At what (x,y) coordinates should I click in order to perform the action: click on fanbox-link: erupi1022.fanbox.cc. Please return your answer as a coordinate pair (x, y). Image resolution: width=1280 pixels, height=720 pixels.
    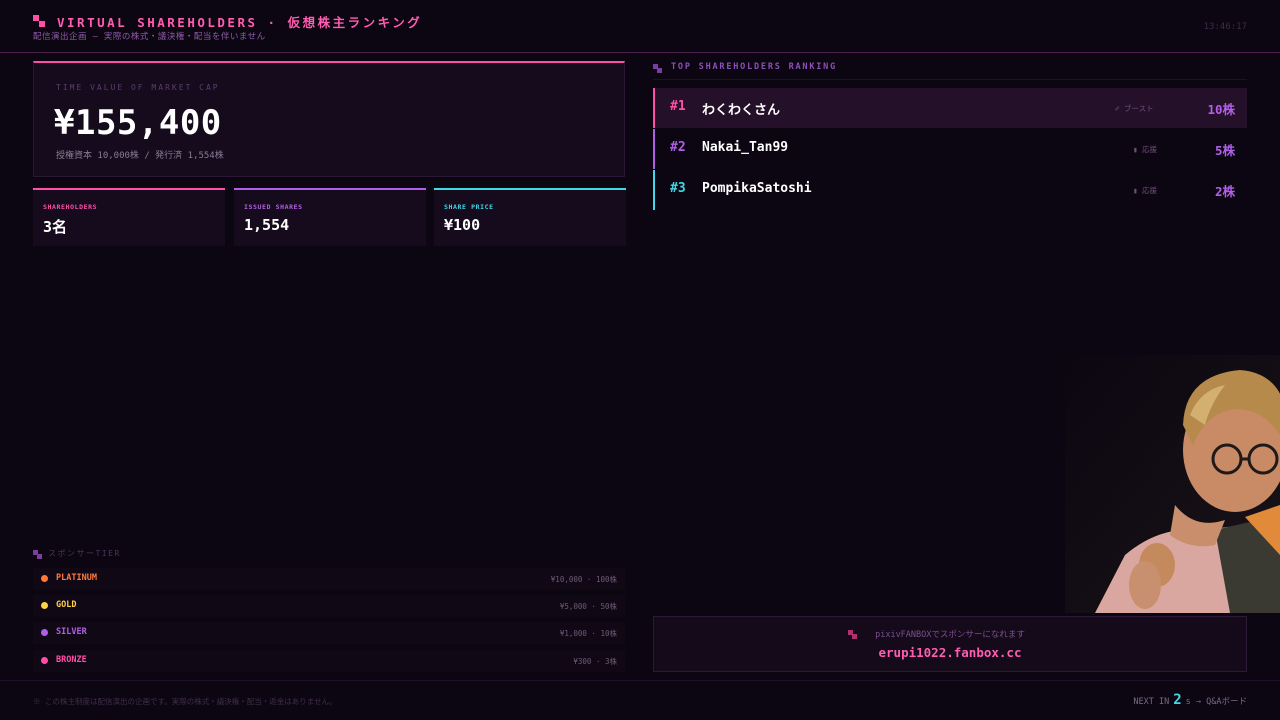
    Looking at the image, I should click on (950, 652).